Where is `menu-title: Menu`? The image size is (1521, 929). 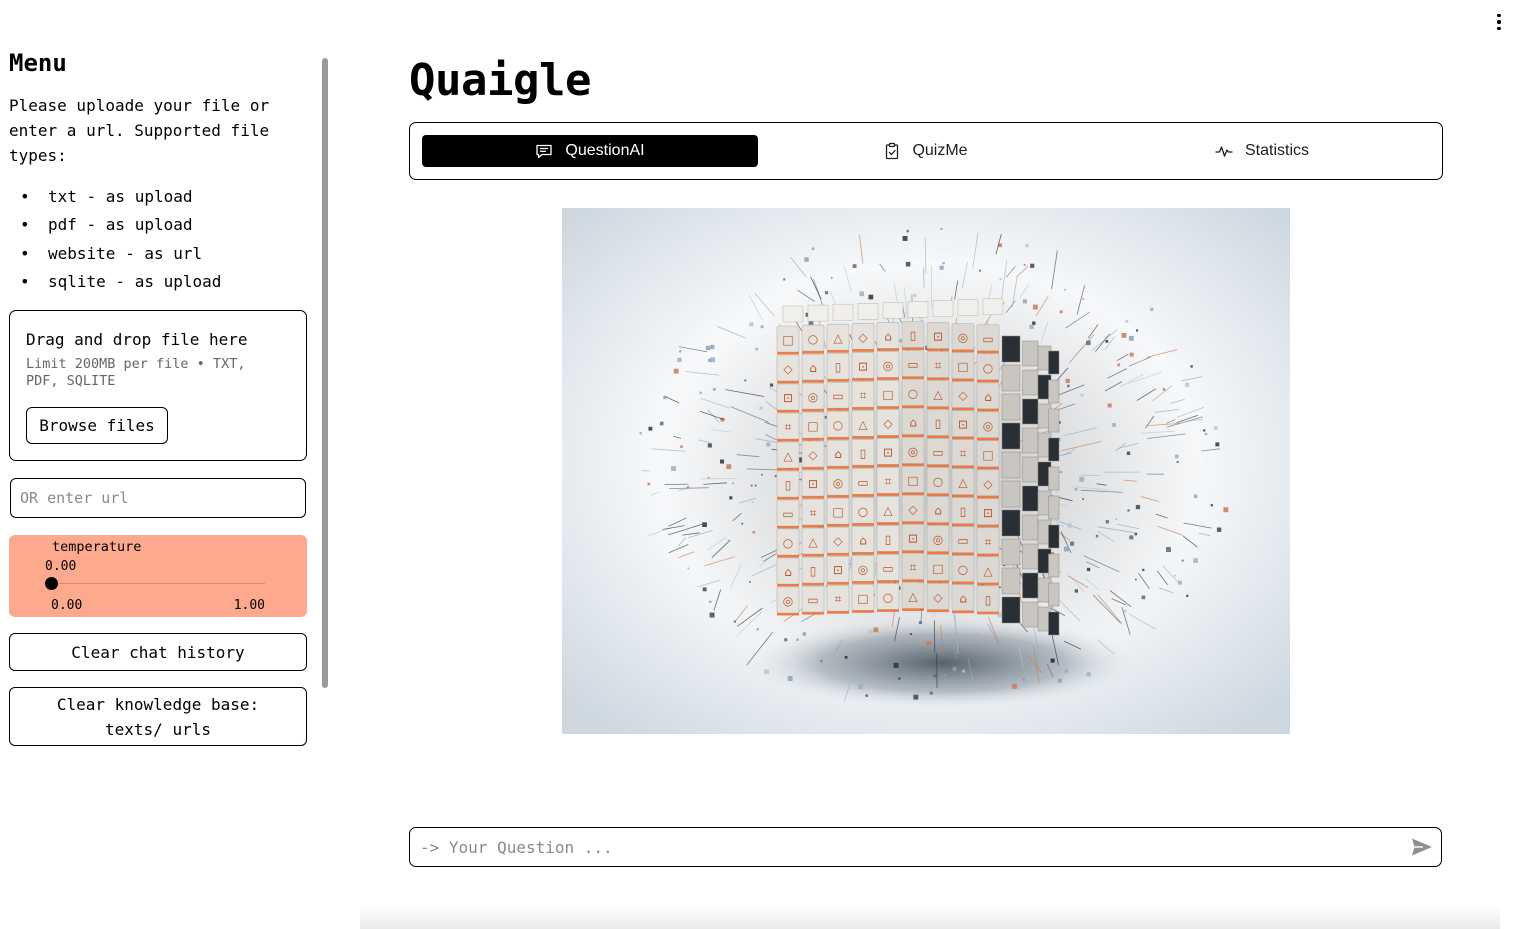
menu-title: Menu is located at coordinates (38, 63).